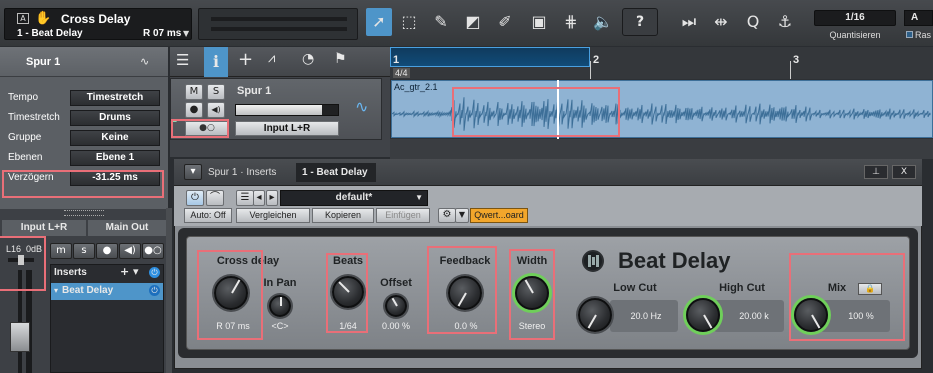 The image size is (933, 373). I want to click on pan-value: L16, so click(13, 249).